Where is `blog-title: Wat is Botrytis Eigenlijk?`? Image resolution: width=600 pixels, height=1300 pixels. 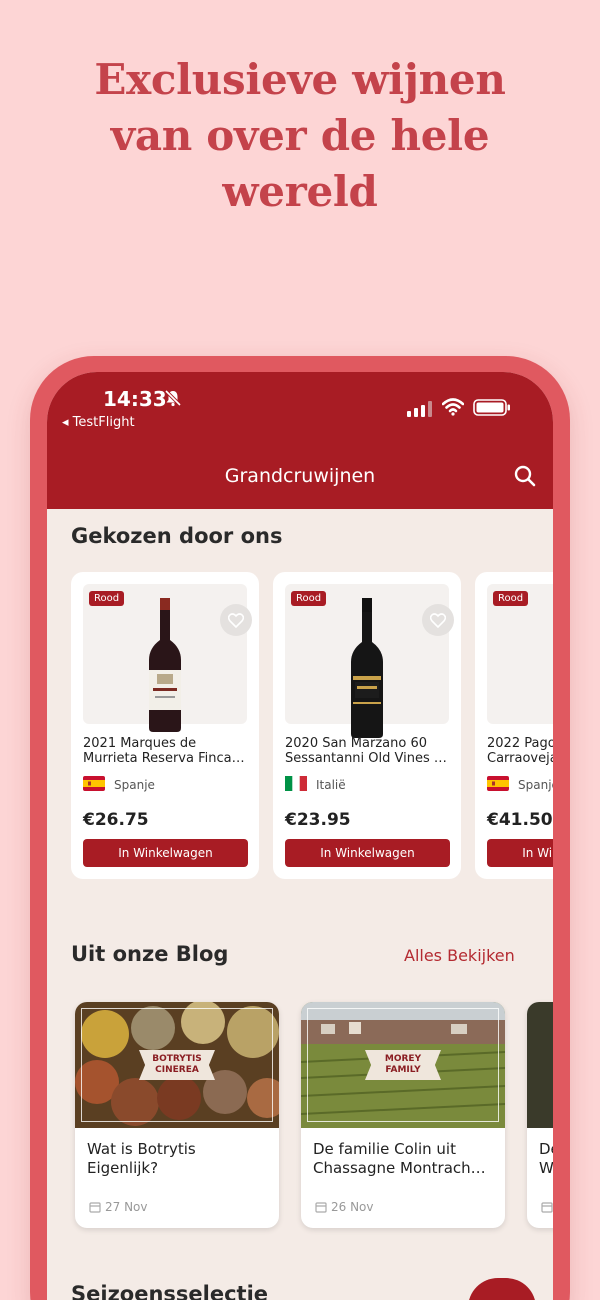
blog-title: Wat is Botrytis Eigenlijk? is located at coordinates (141, 1158).